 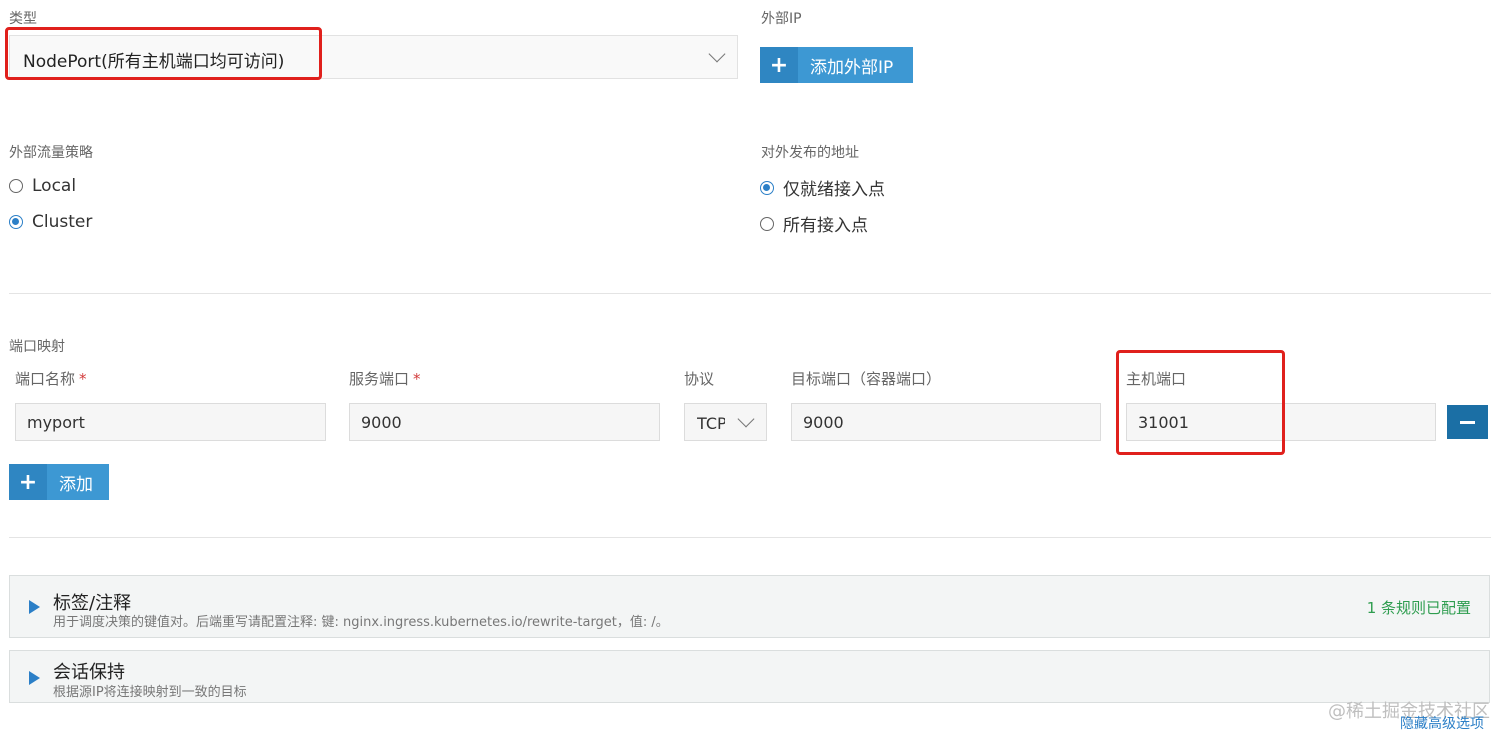 What do you see at coordinates (834, 190) in the screenshot?
I see `radio-ready-label: 仅就绪接入点` at bounding box center [834, 190].